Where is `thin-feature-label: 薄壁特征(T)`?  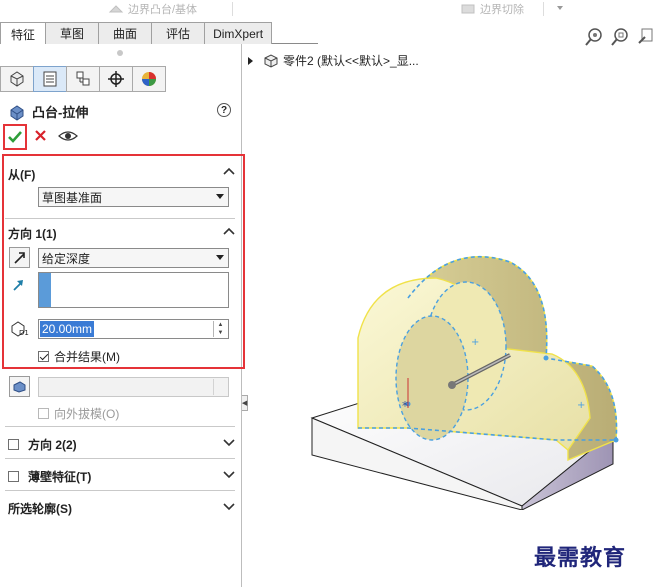
thin-feature-label: 薄壁特征(T) is located at coordinates (60, 477).